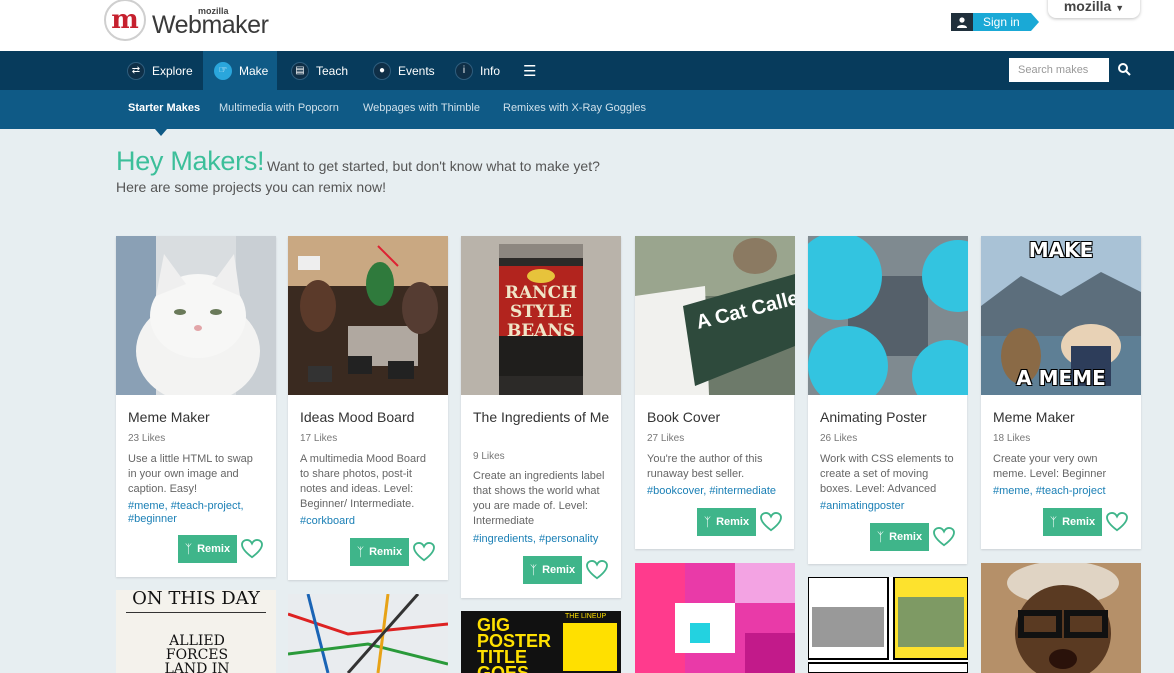  Describe the element at coordinates (1006, 22) in the screenshot. I see `sign-in-label: Sign in` at that location.